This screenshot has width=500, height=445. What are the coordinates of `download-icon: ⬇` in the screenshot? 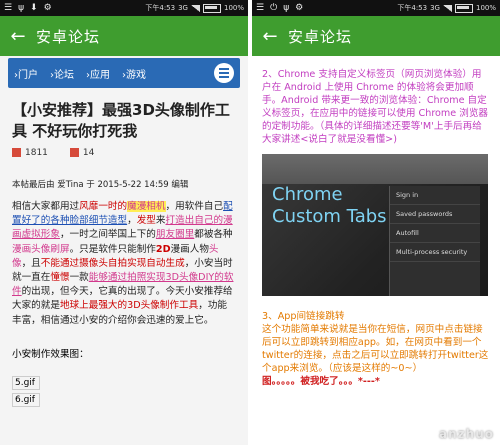 It's located at (34, 8).